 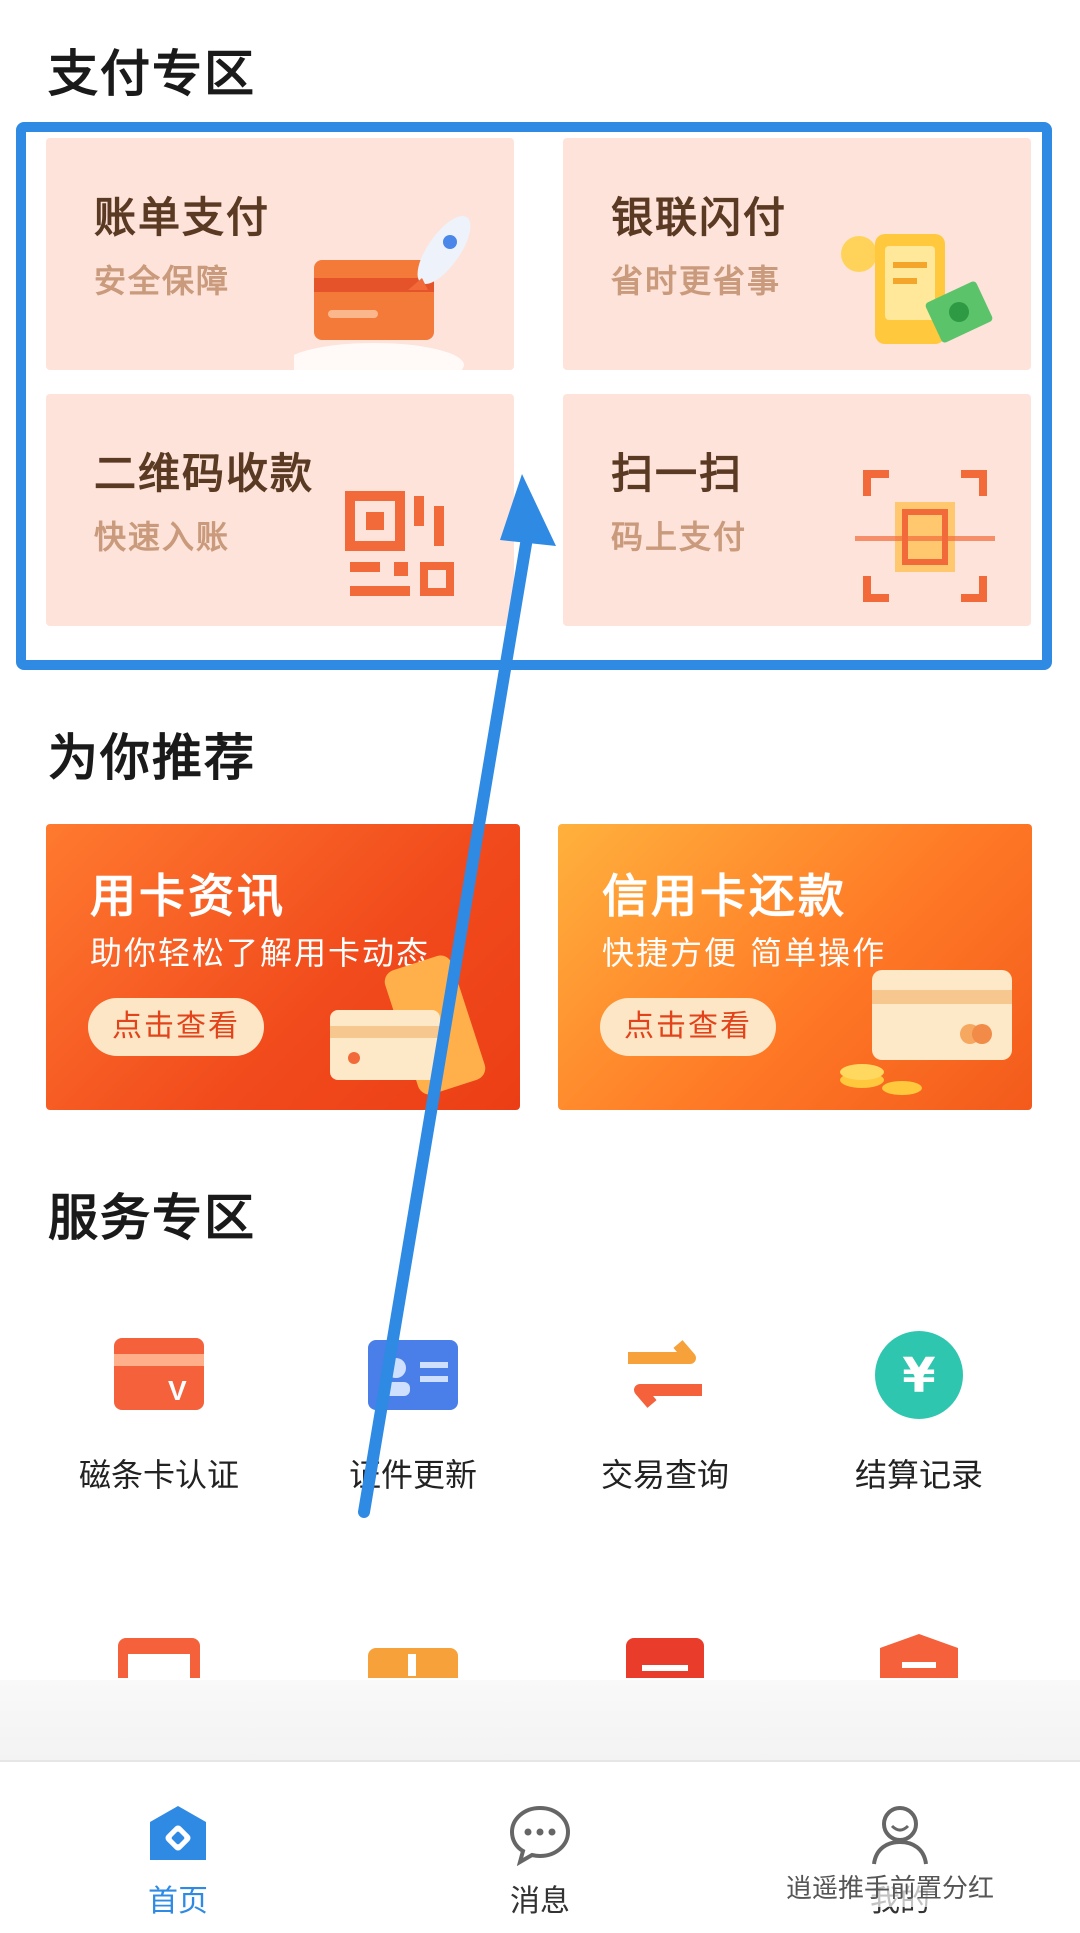 I want to click on watermark-text: 逍遥推手前置分红, so click(x=890, y=1886).